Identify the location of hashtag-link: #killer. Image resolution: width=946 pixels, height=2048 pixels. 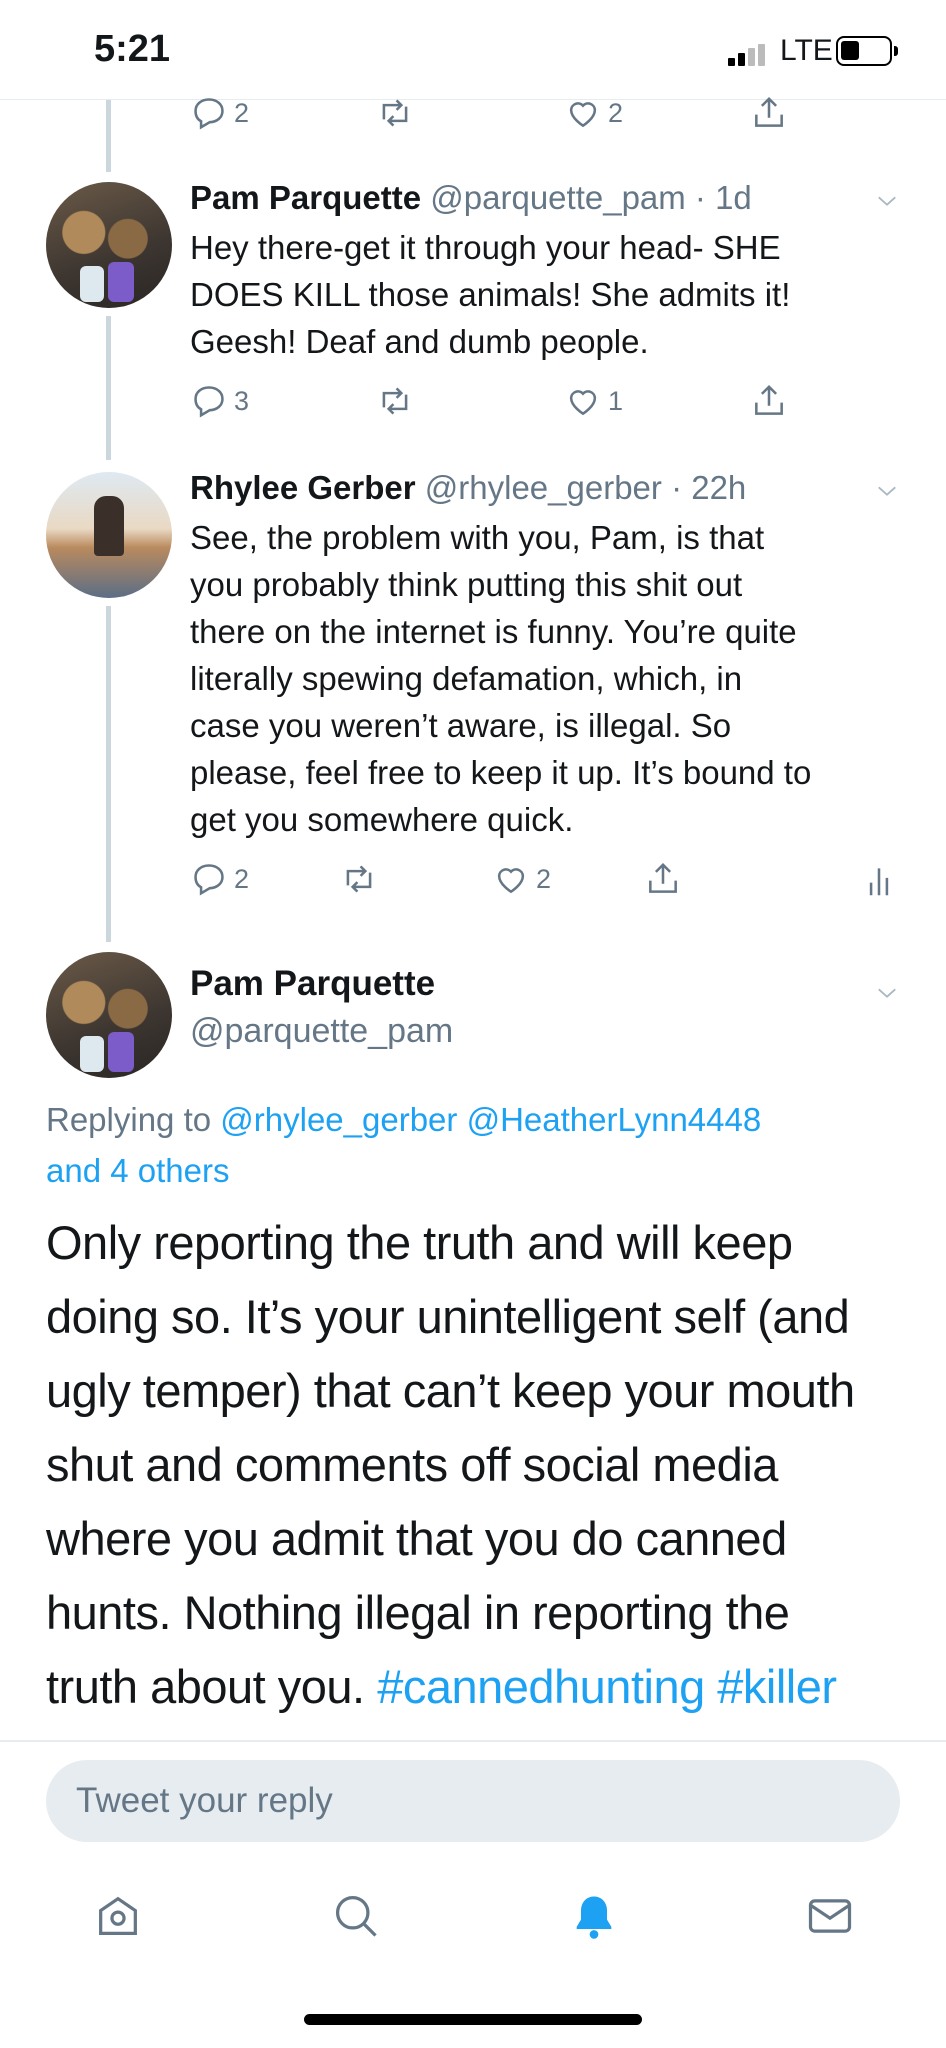
(777, 1686).